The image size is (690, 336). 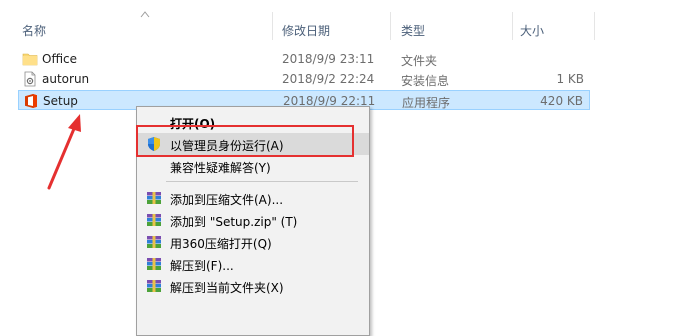 What do you see at coordinates (413, 30) in the screenshot?
I see `column-type-header: 类型` at bounding box center [413, 30].